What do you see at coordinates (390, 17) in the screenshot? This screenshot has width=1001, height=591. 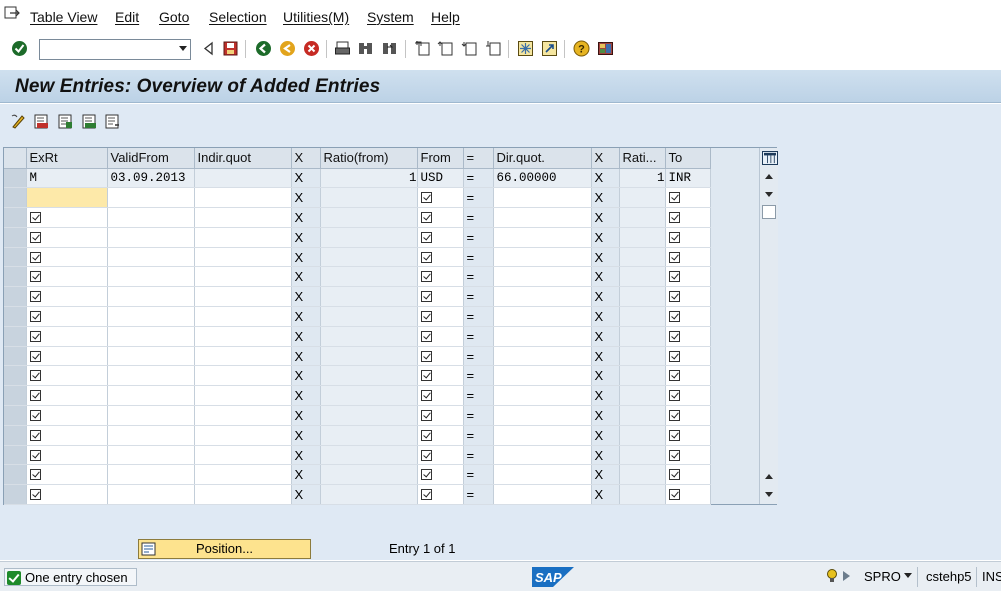 I see `menu-system: System` at bounding box center [390, 17].